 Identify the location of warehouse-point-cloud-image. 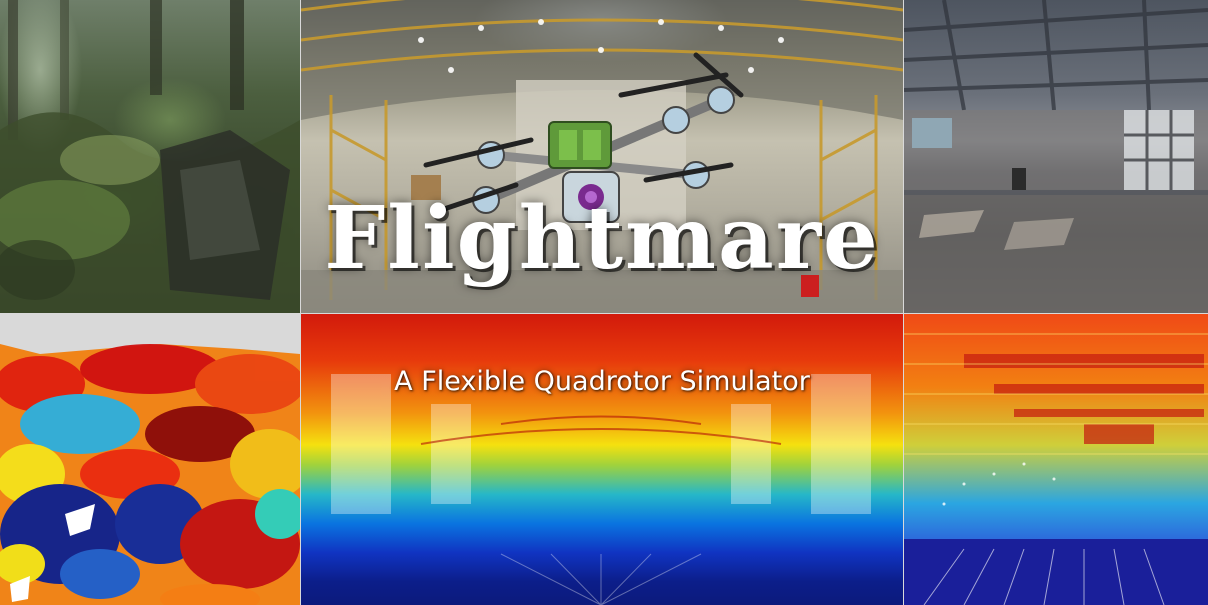
(1056, 459).